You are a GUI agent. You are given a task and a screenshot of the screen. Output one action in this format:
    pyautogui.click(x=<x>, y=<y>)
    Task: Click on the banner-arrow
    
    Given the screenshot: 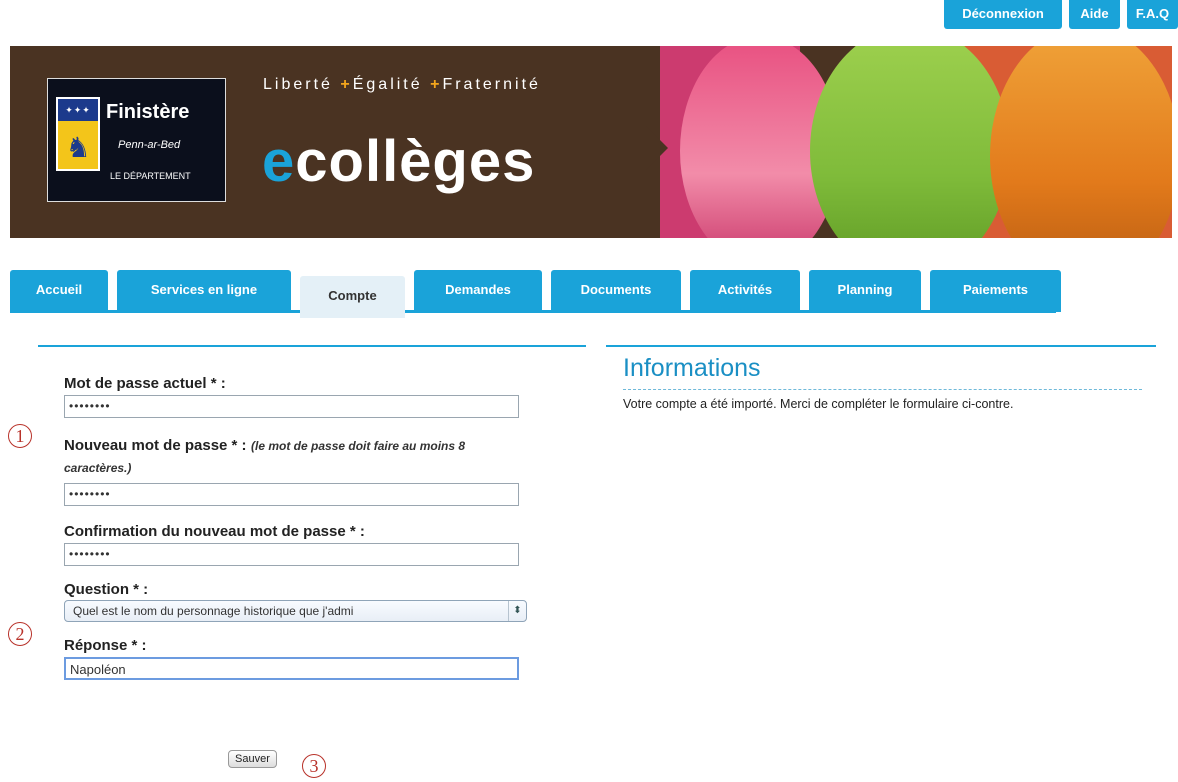 What is the action you would take?
    pyautogui.click(x=657, y=148)
    